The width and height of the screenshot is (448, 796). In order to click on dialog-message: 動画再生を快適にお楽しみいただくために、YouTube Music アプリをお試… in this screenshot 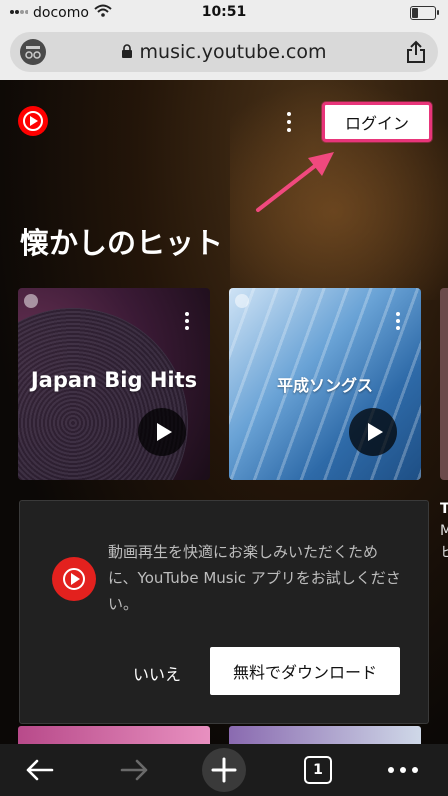, I will do `click(254, 578)`.